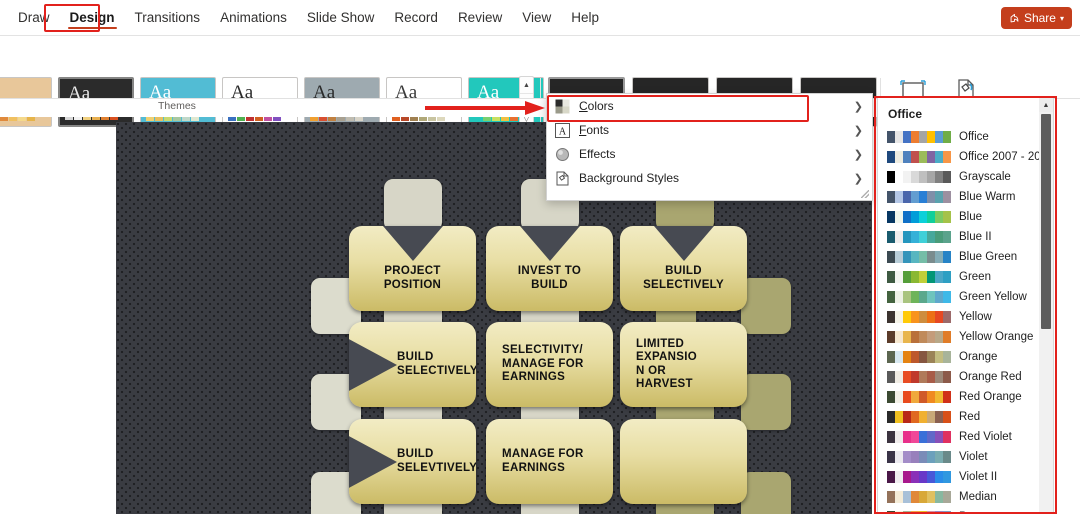  What do you see at coordinates (92, 28) in the screenshot?
I see `active-tab-underline` at bounding box center [92, 28].